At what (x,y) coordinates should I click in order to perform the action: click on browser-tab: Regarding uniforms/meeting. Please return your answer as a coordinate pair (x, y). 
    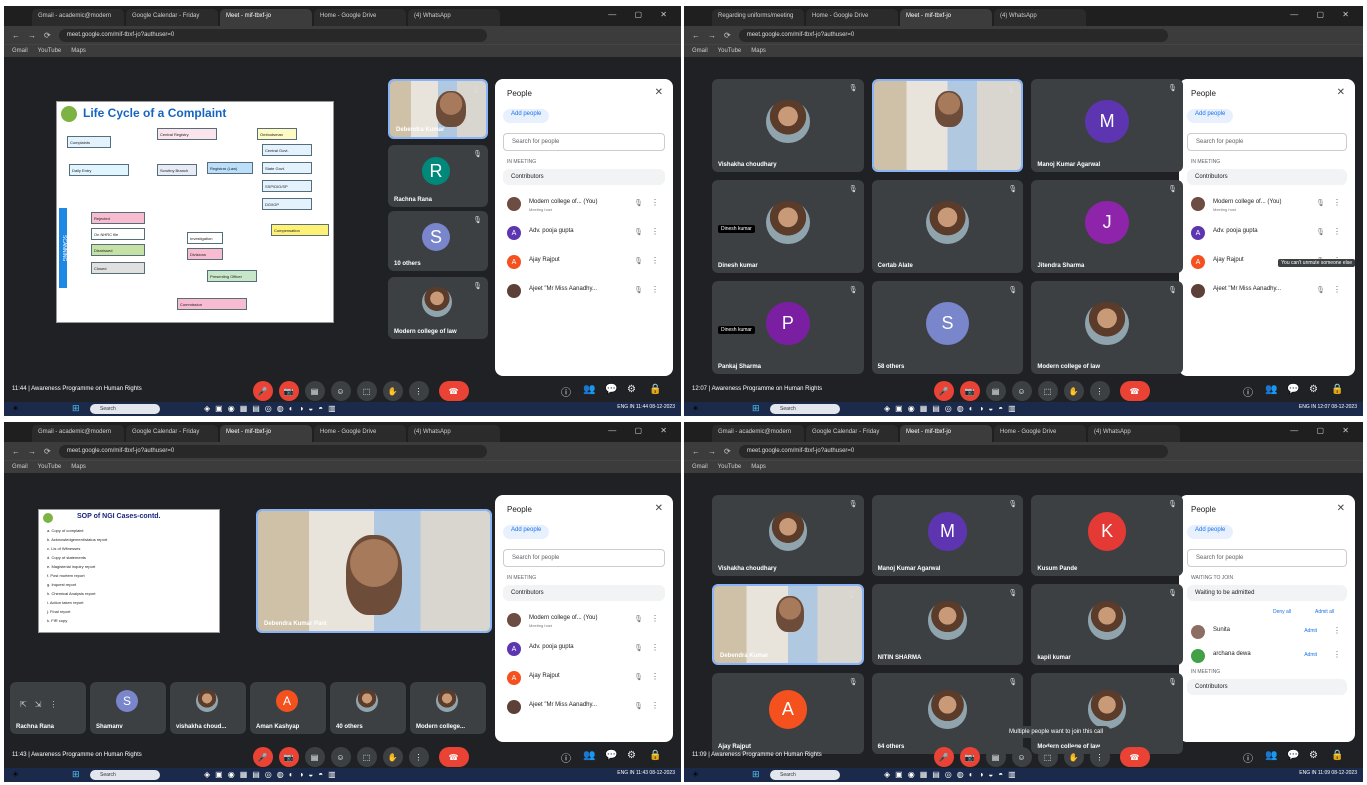
    Looking at the image, I should click on (758, 17).